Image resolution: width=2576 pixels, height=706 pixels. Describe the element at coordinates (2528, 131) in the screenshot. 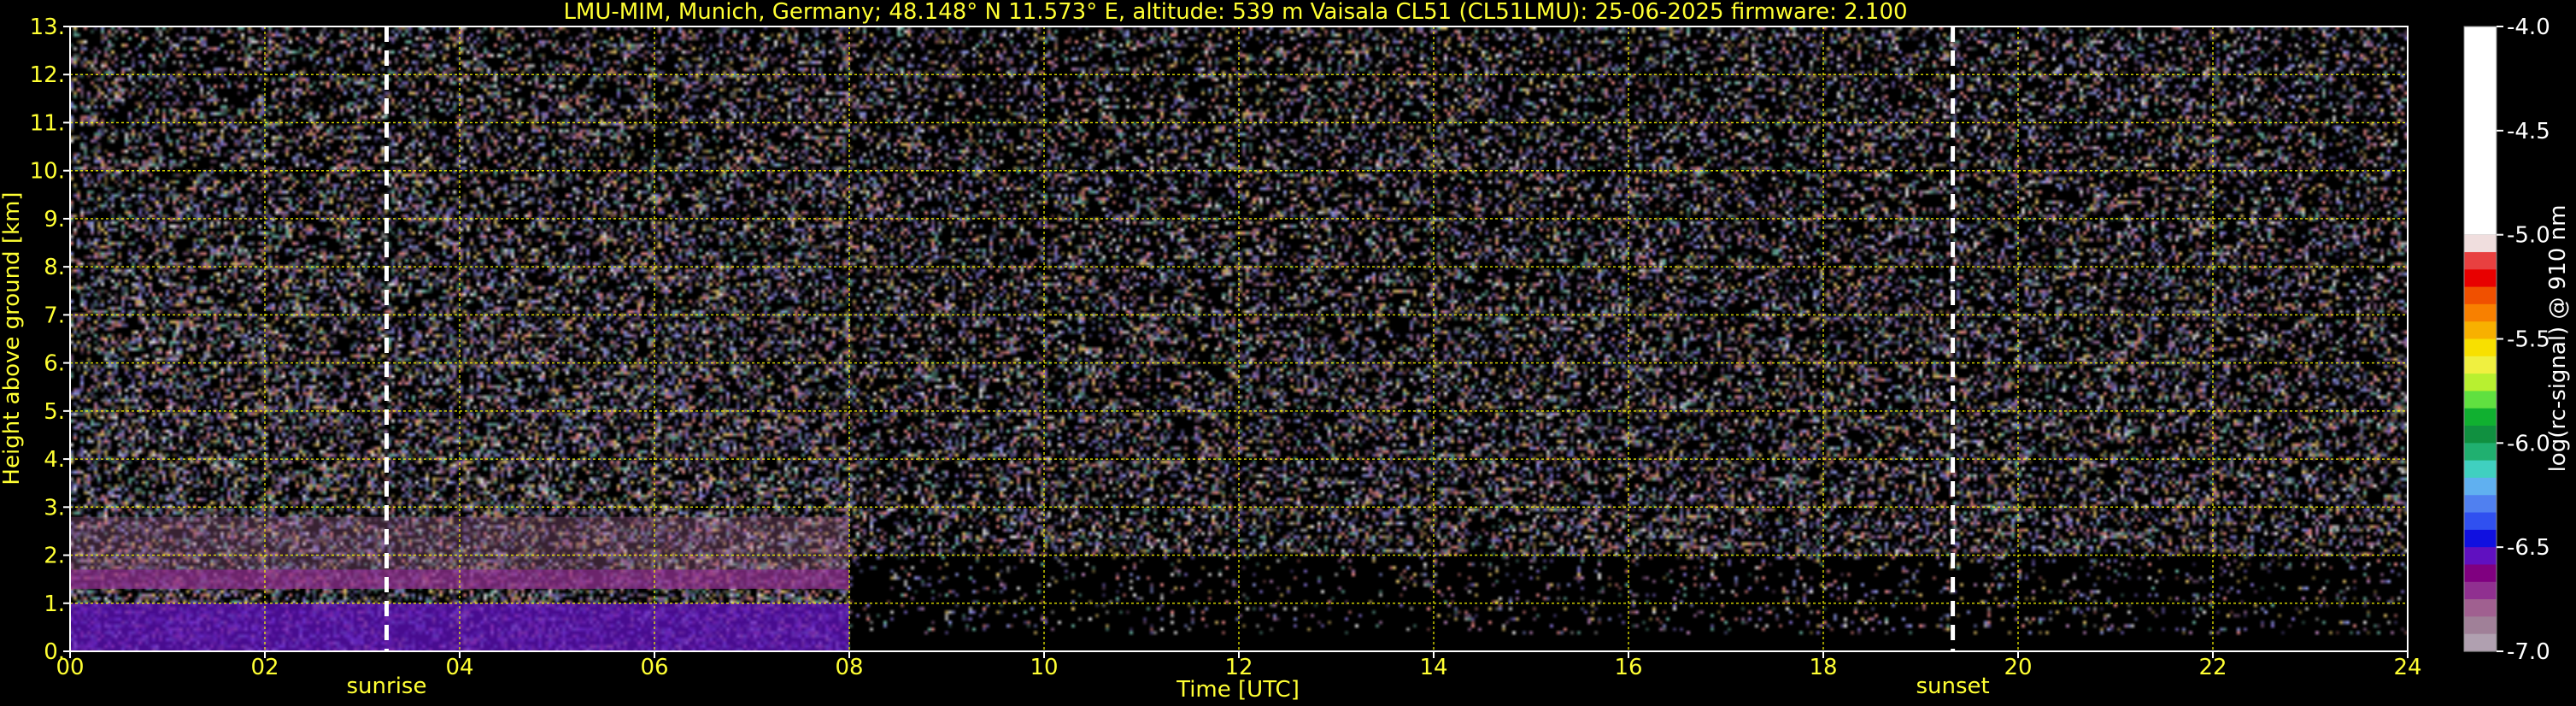

I see `colorbar-tick-label: -4.5` at that location.